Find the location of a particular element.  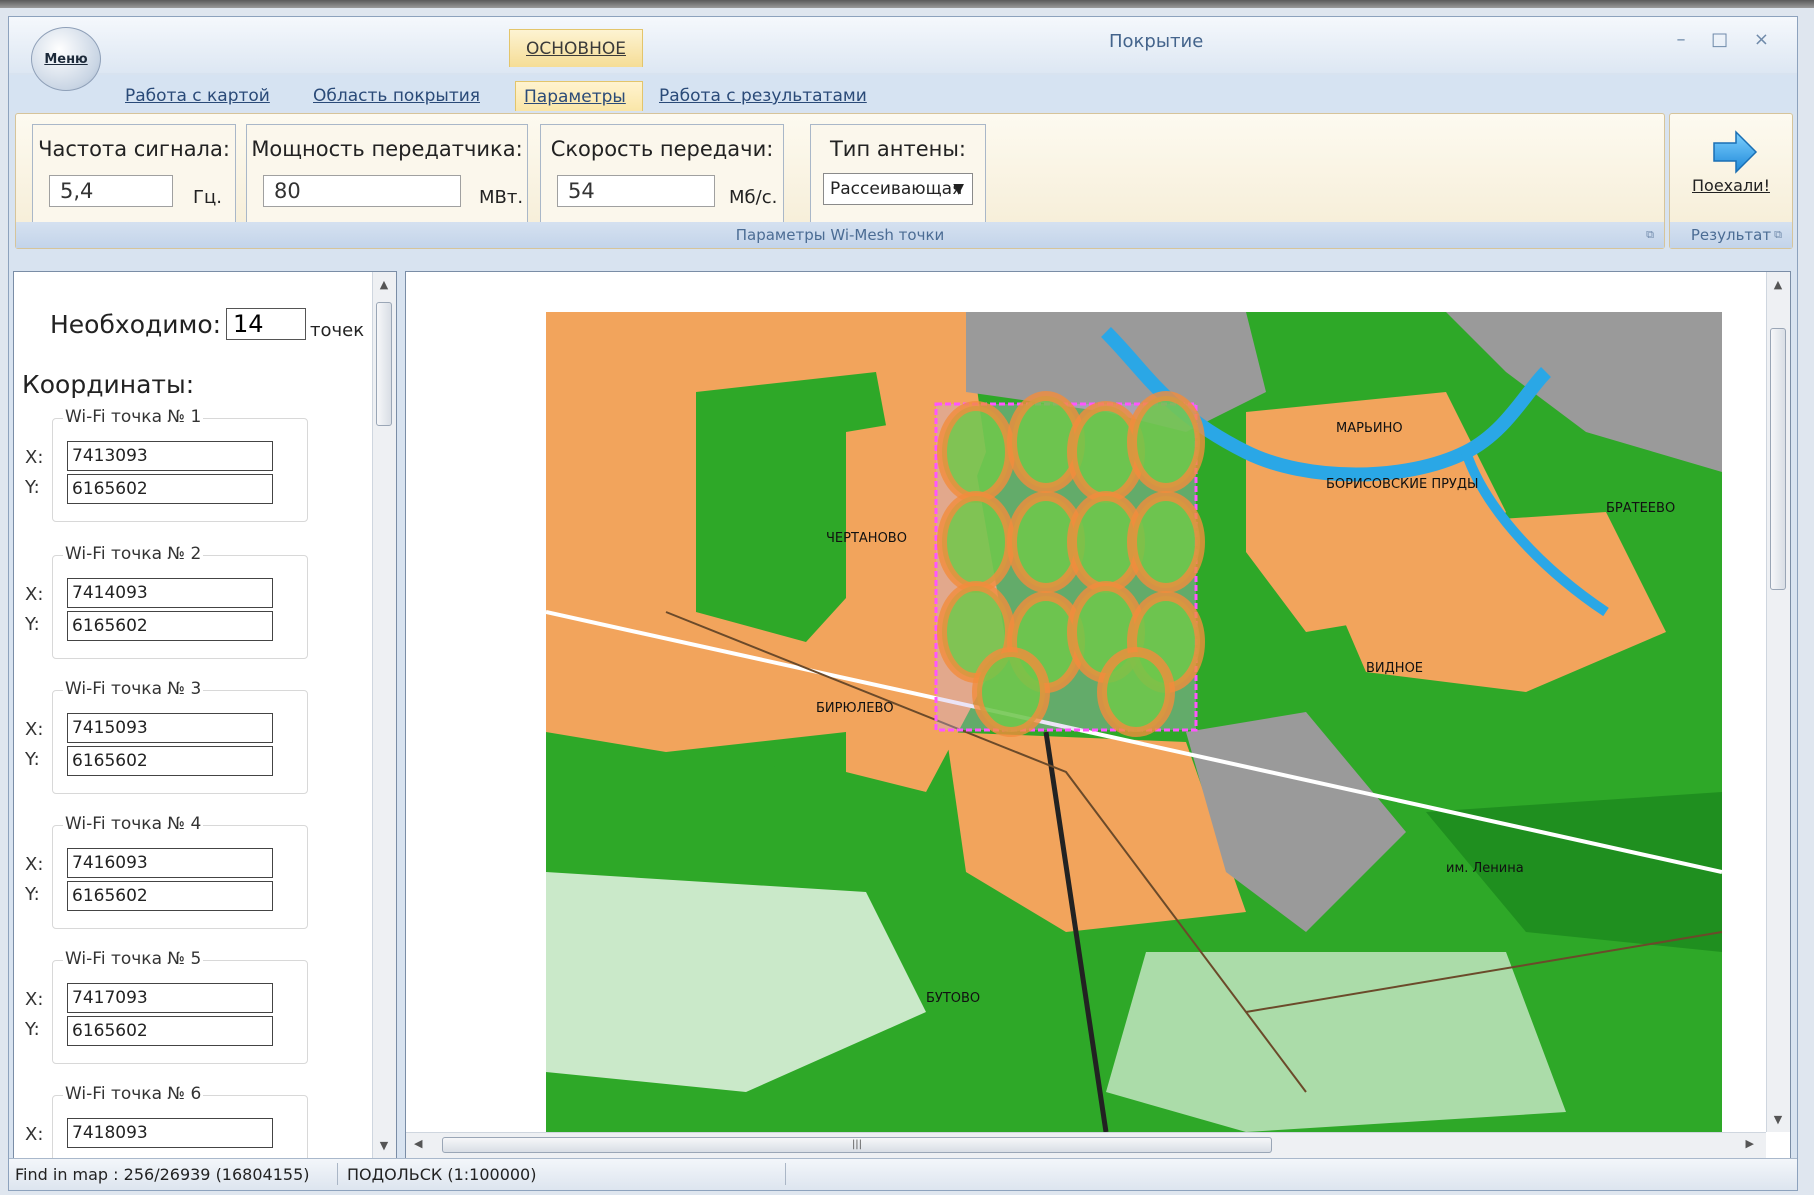

map-label: им. Ленина is located at coordinates (1485, 868).